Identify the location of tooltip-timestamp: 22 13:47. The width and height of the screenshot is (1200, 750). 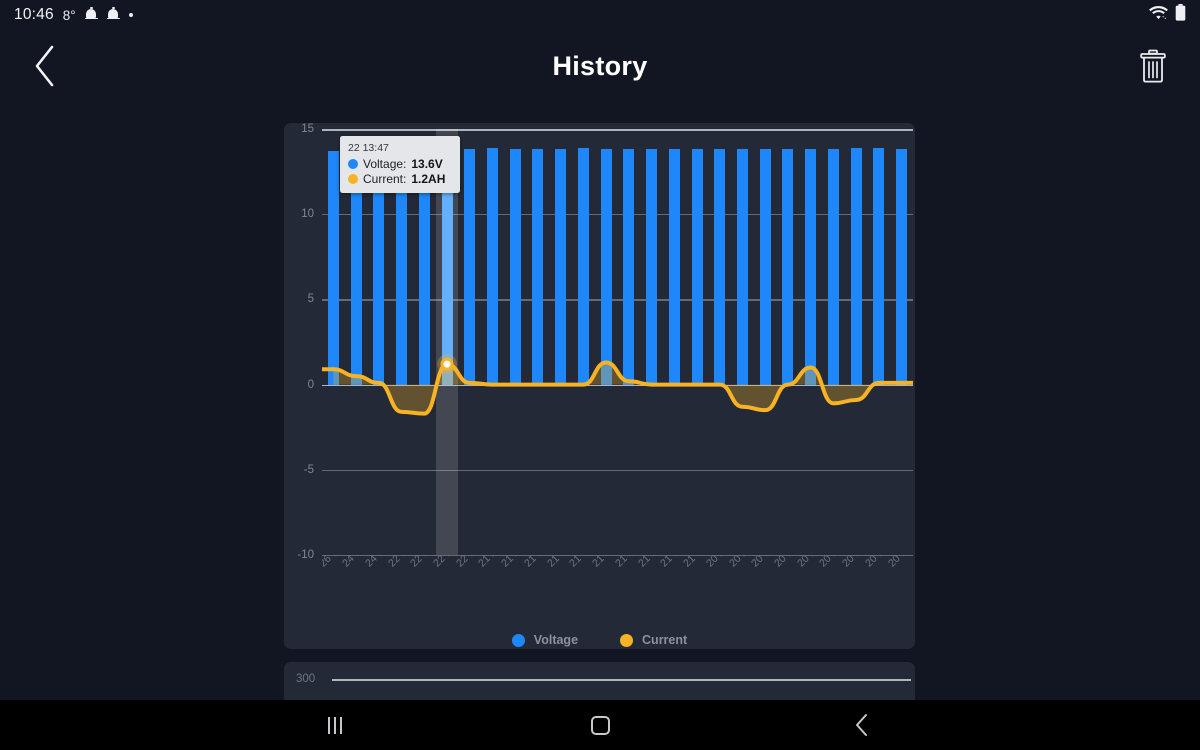
(368, 148).